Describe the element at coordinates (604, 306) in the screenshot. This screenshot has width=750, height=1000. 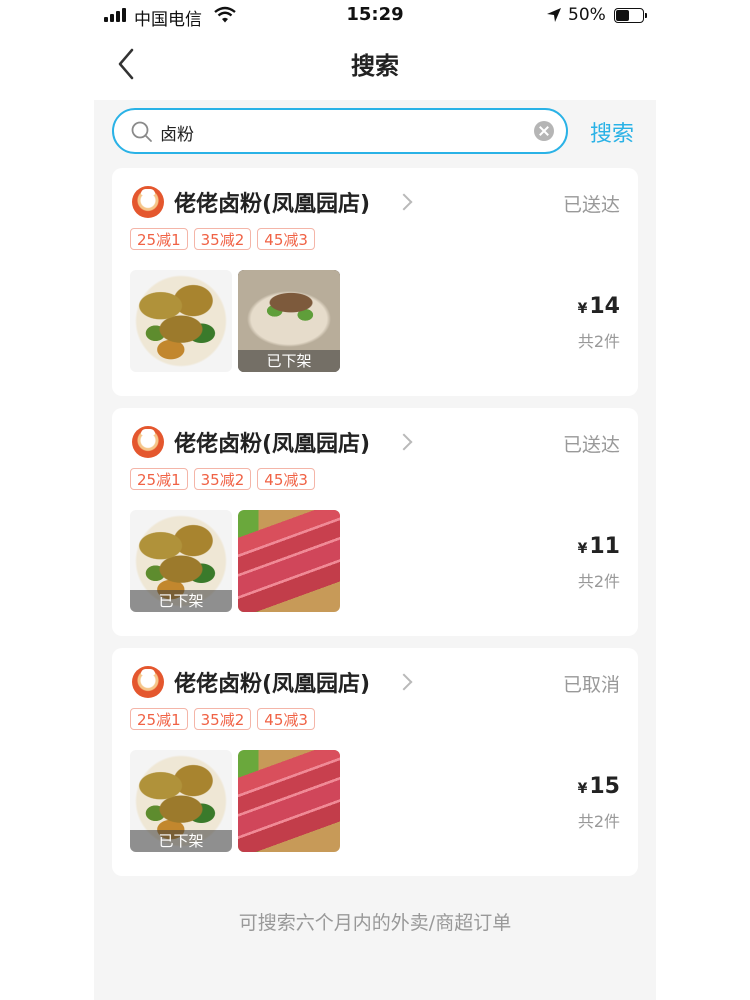
I see `price-value: 14` at that location.